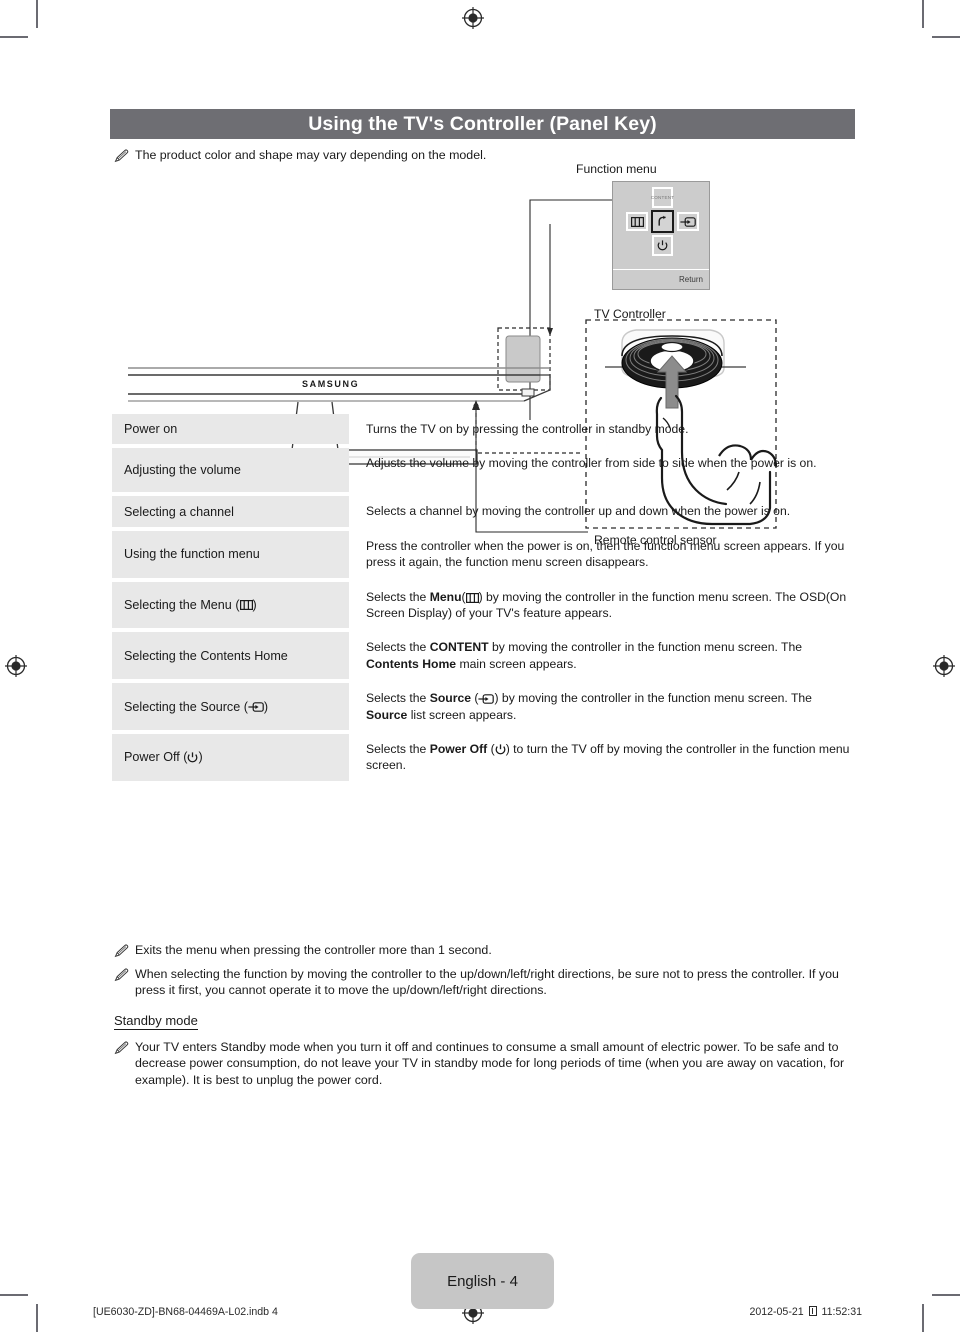 This screenshot has width=960, height=1332. What do you see at coordinates (923, 14) in the screenshot?
I see `crop-mark-top-right-v` at bounding box center [923, 14].